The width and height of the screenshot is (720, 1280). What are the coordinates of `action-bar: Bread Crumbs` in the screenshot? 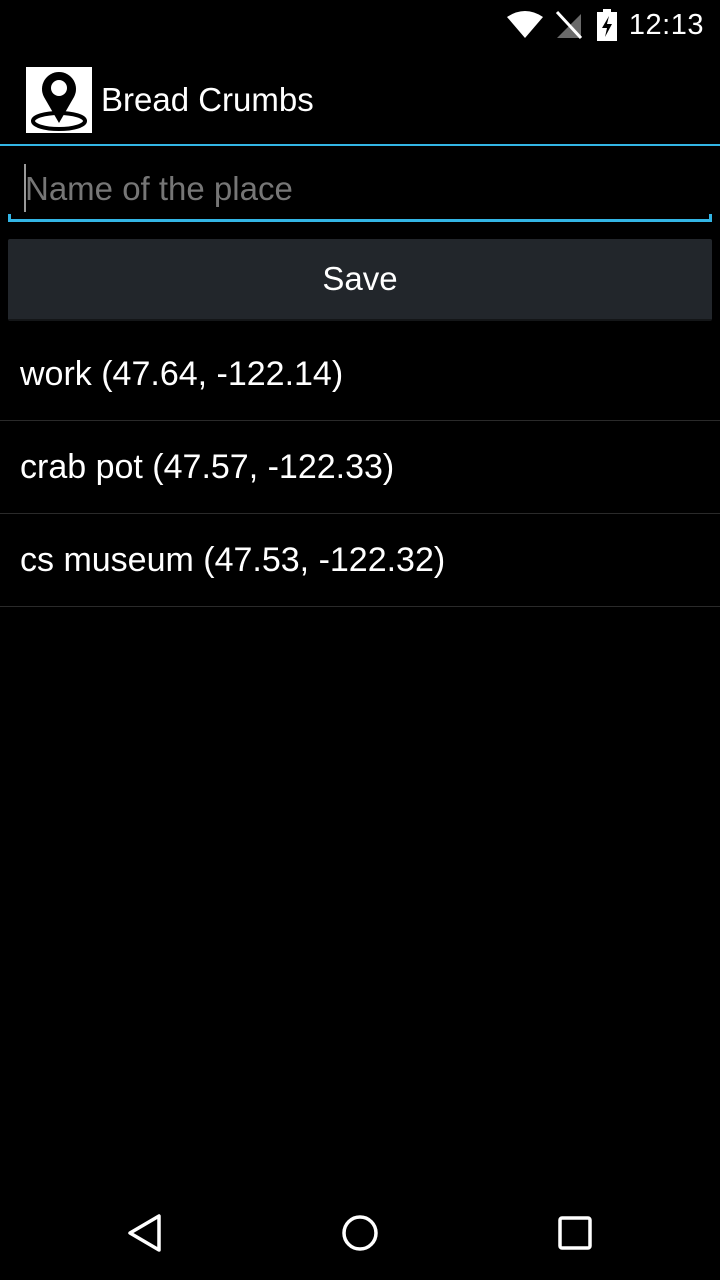 It's located at (360, 98).